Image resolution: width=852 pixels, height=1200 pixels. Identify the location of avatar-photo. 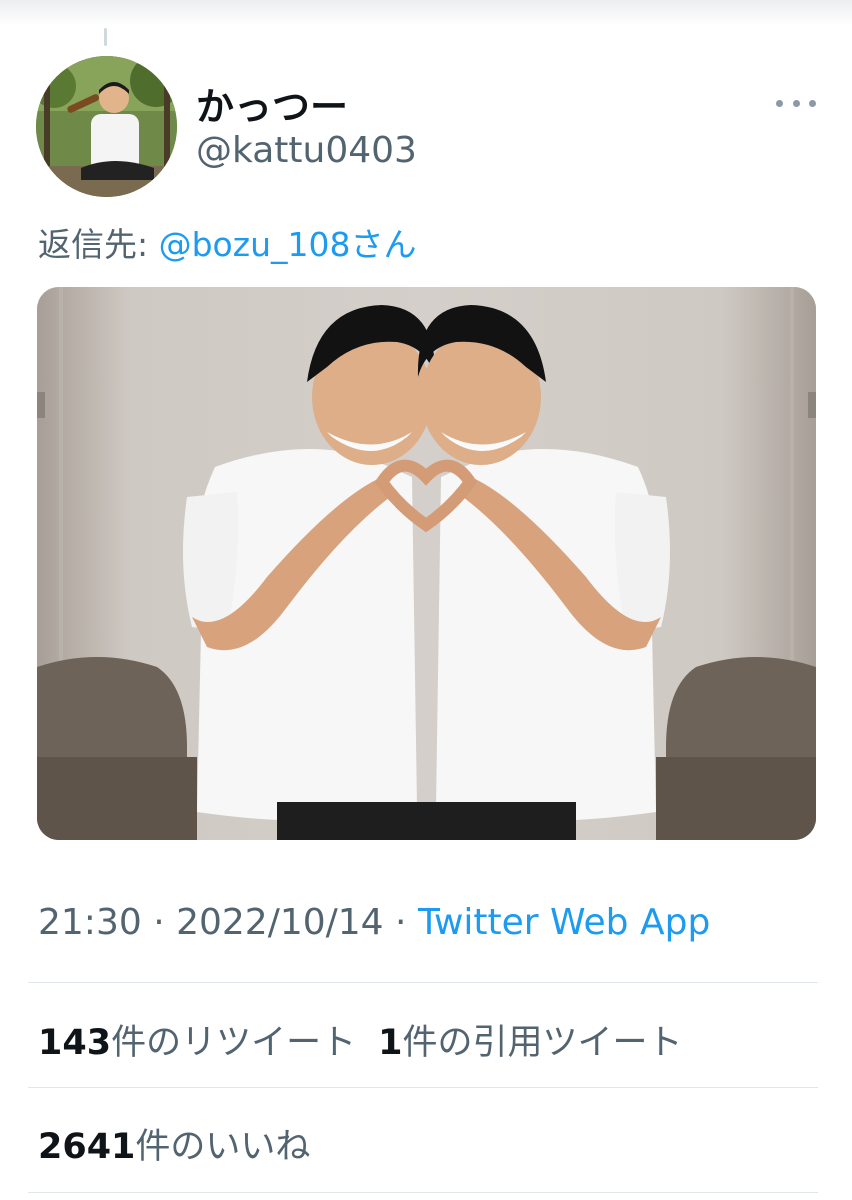
(106, 126).